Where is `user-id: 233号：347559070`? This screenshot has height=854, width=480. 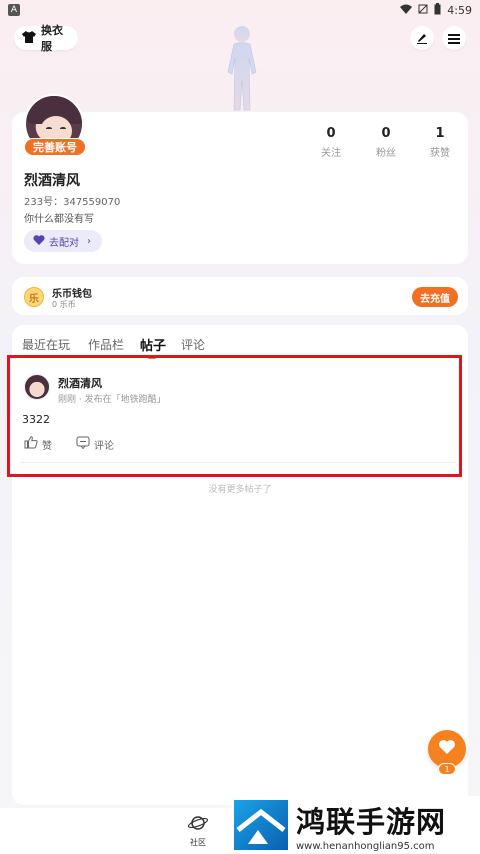 user-id: 233号：347559070 is located at coordinates (72, 202).